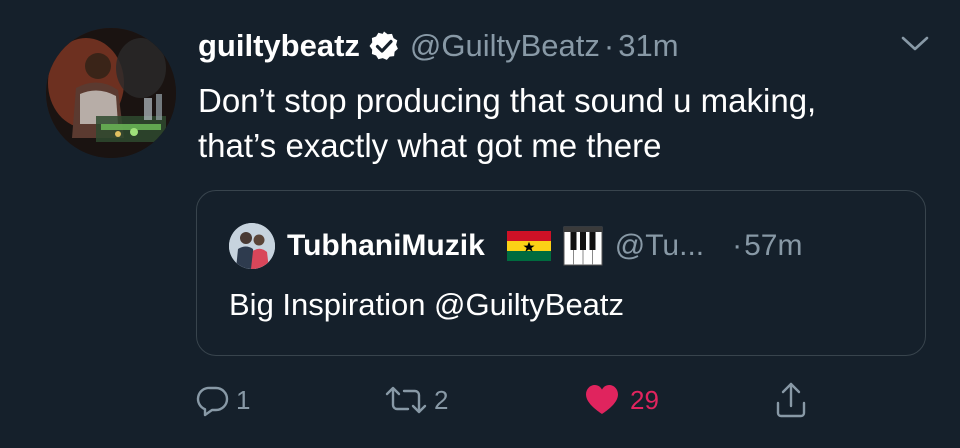 This screenshot has width=960, height=448. What do you see at coordinates (915, 44) in the screenshot?
I see `chevron-down-icon` at bounding box center [915, 44].